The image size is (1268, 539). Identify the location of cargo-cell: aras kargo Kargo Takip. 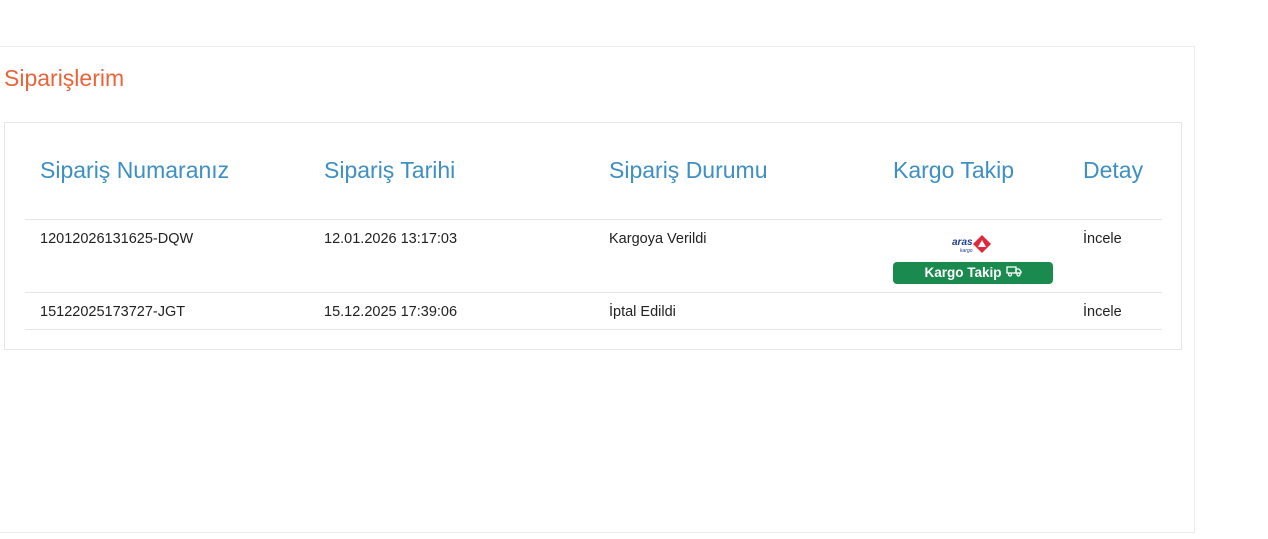
(973, 256).